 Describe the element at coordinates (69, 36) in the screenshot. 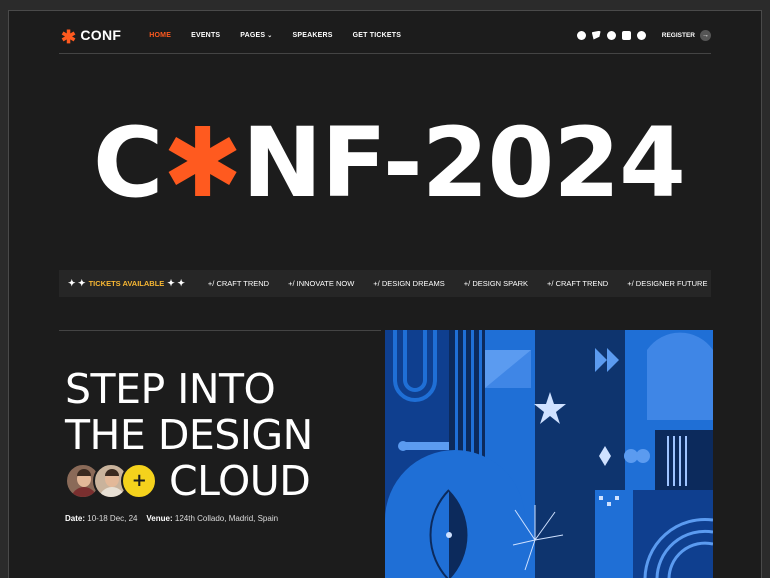

I see `logo-star-icon: ✱` at that location.